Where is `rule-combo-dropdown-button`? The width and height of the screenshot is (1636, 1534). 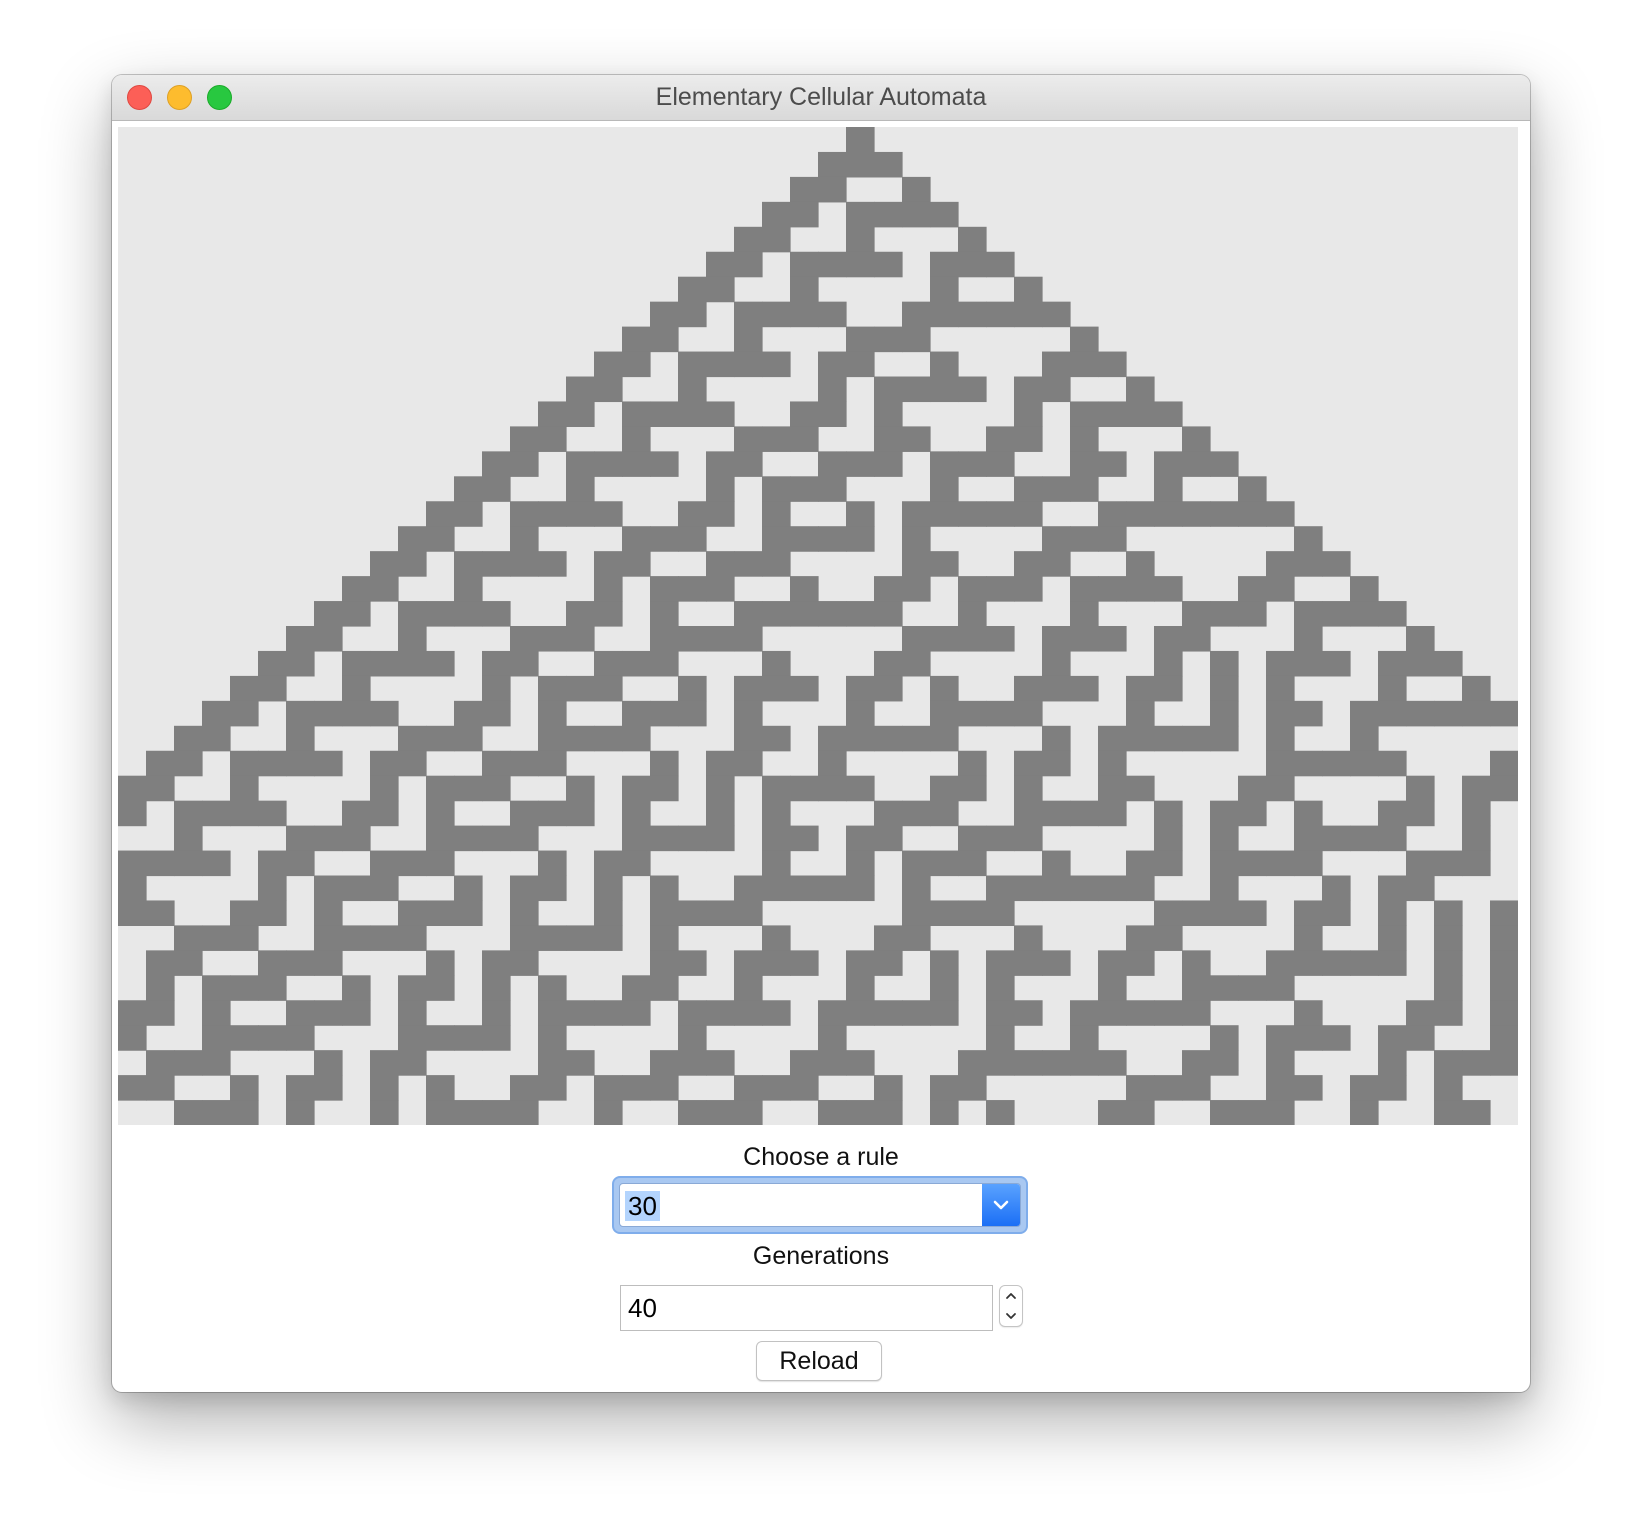 rule-combo-dropdown-button is located at coordinates (1001, 1205).